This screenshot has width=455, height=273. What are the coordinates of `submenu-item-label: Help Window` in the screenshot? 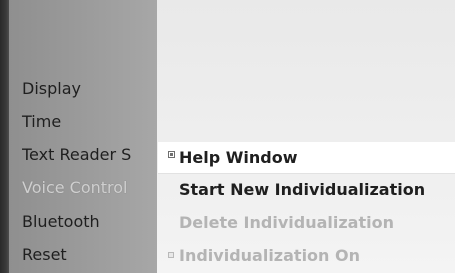 It's located at (238, 157).